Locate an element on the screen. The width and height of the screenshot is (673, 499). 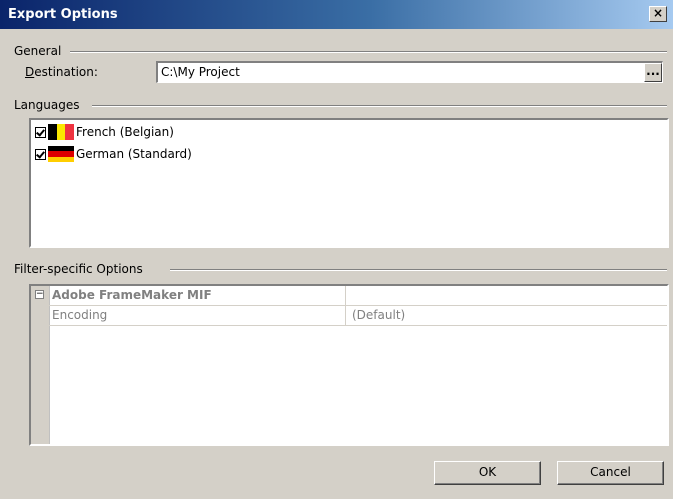
filter-group-label: Filter-specific Options is located at coordinates (81, 269).